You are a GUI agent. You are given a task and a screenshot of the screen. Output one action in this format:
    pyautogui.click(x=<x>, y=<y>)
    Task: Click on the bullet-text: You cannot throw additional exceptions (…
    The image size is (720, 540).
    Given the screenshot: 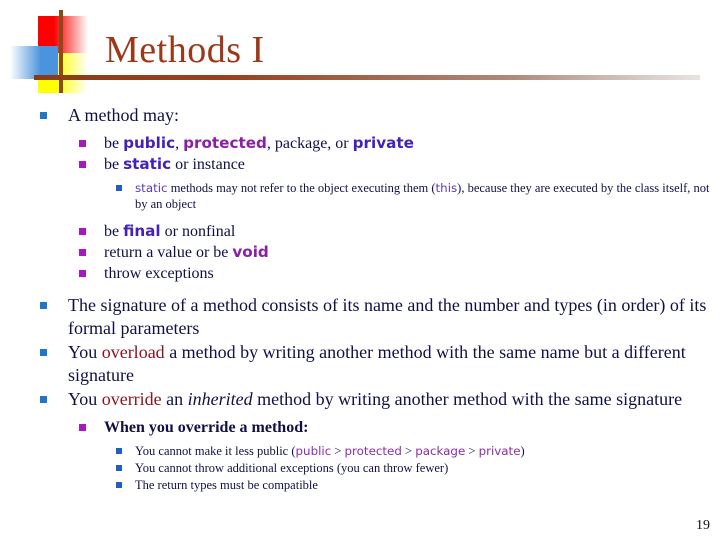 What is the action you would take?
    pyautogui.click(x=292, y=468)
    